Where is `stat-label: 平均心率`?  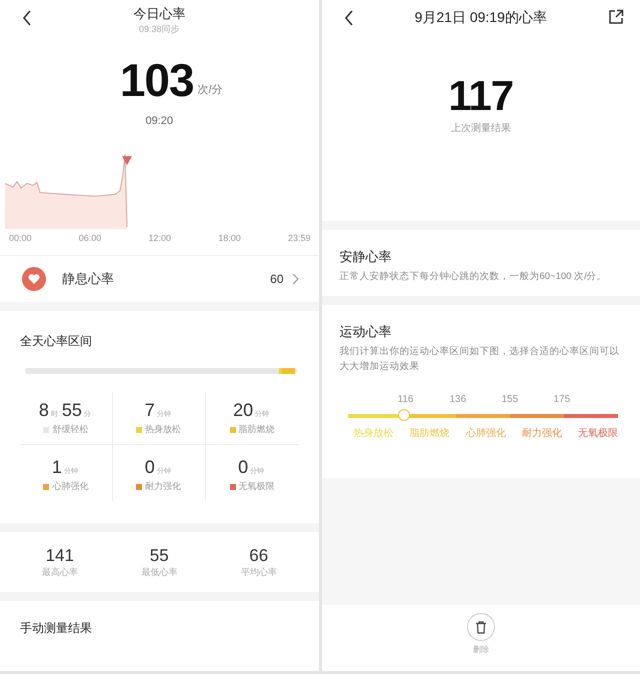 stat-label: 平均心率 is located at coordinates (258, 572).